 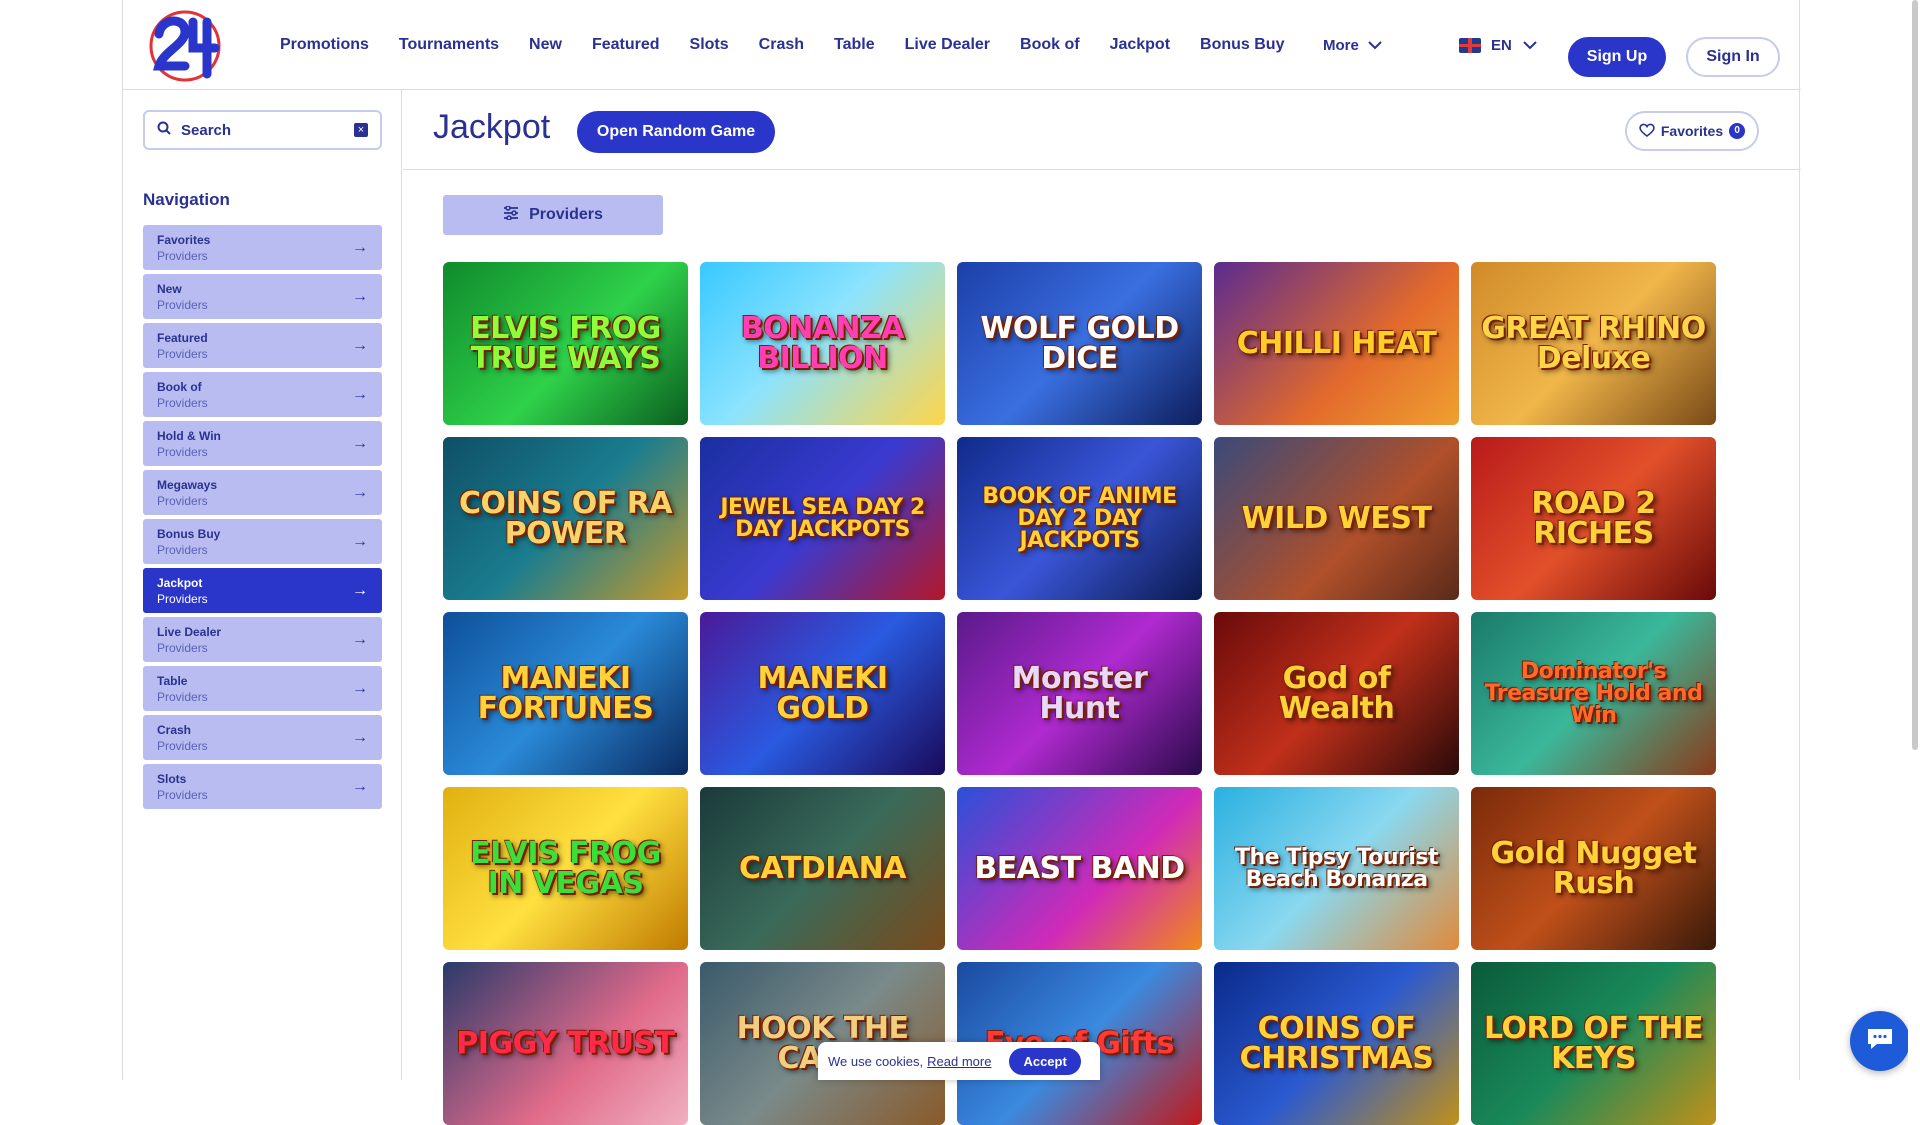 I want to click on favorites-label: Favorites, so click(x=1692, y=131).